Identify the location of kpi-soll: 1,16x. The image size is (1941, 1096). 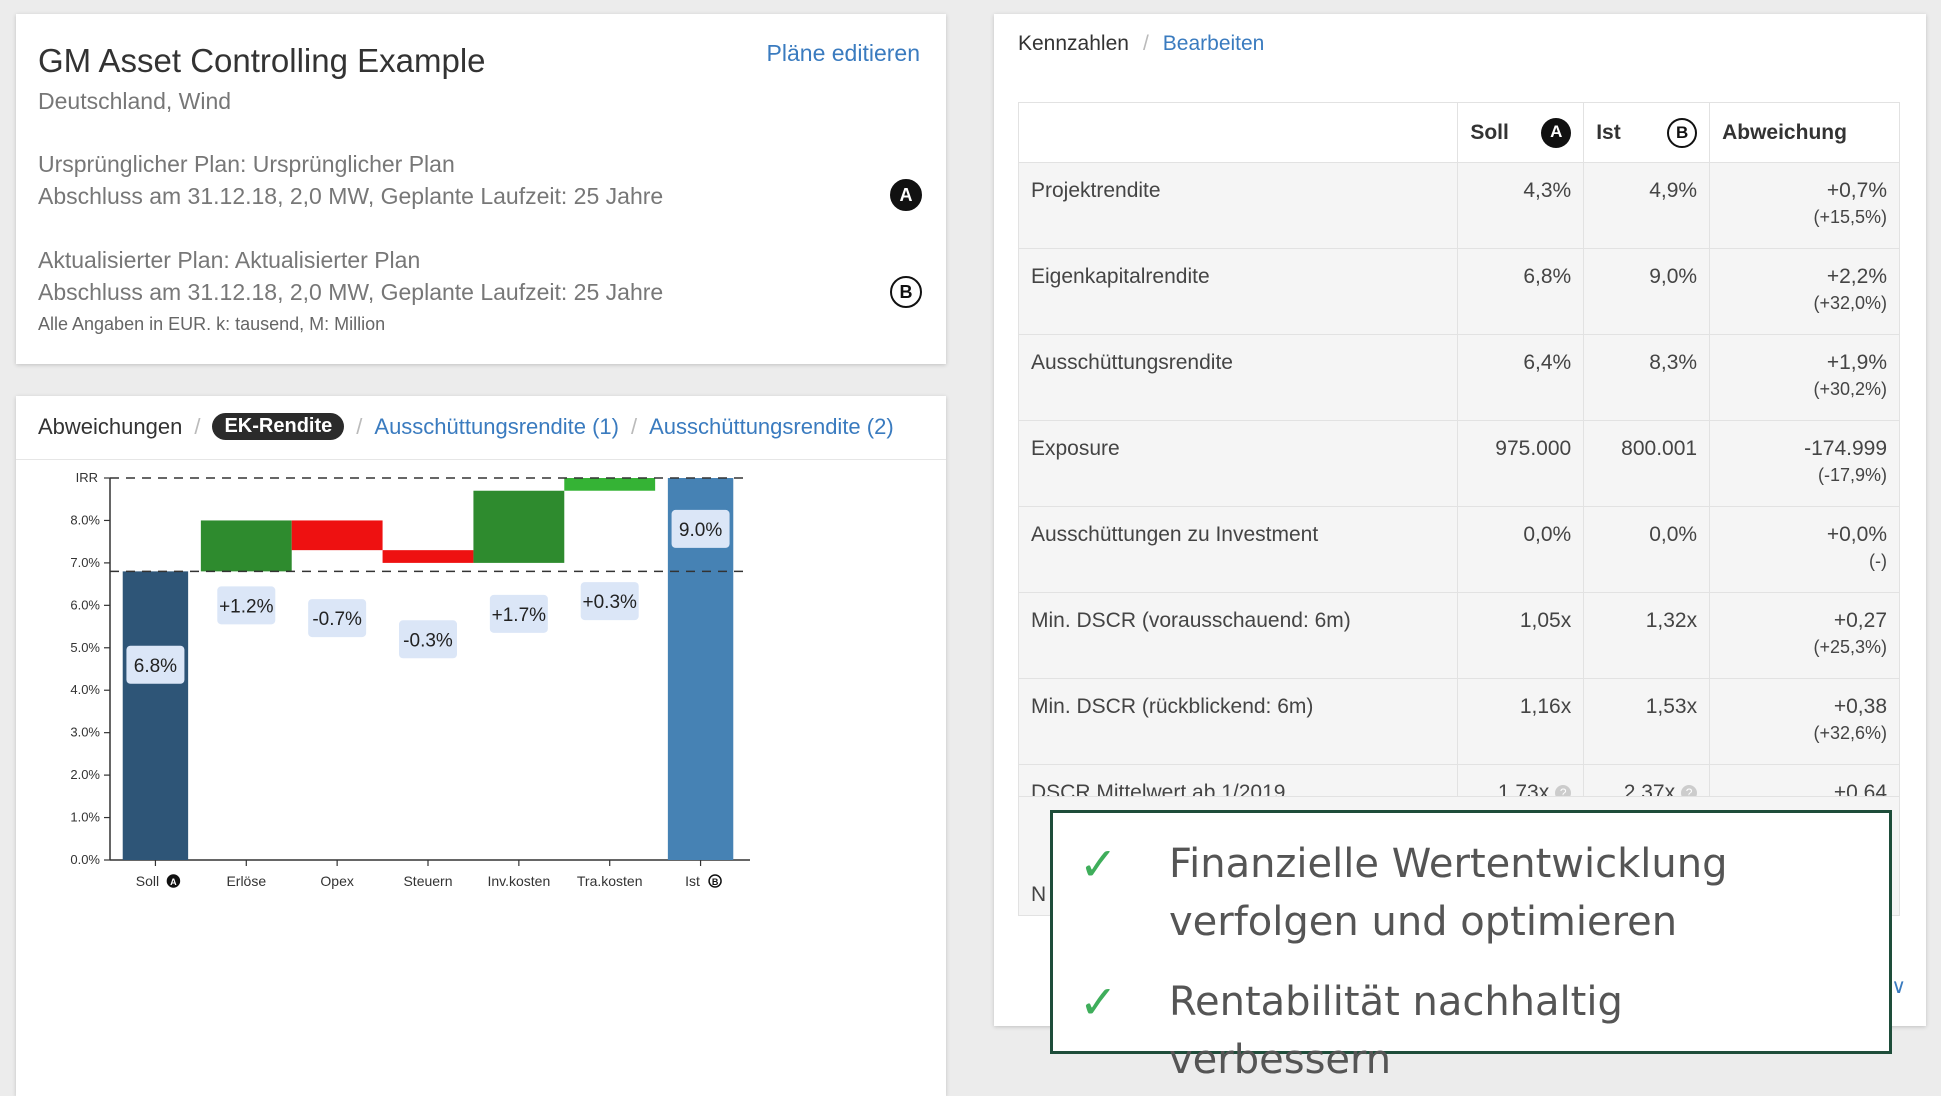
(1521, 721).